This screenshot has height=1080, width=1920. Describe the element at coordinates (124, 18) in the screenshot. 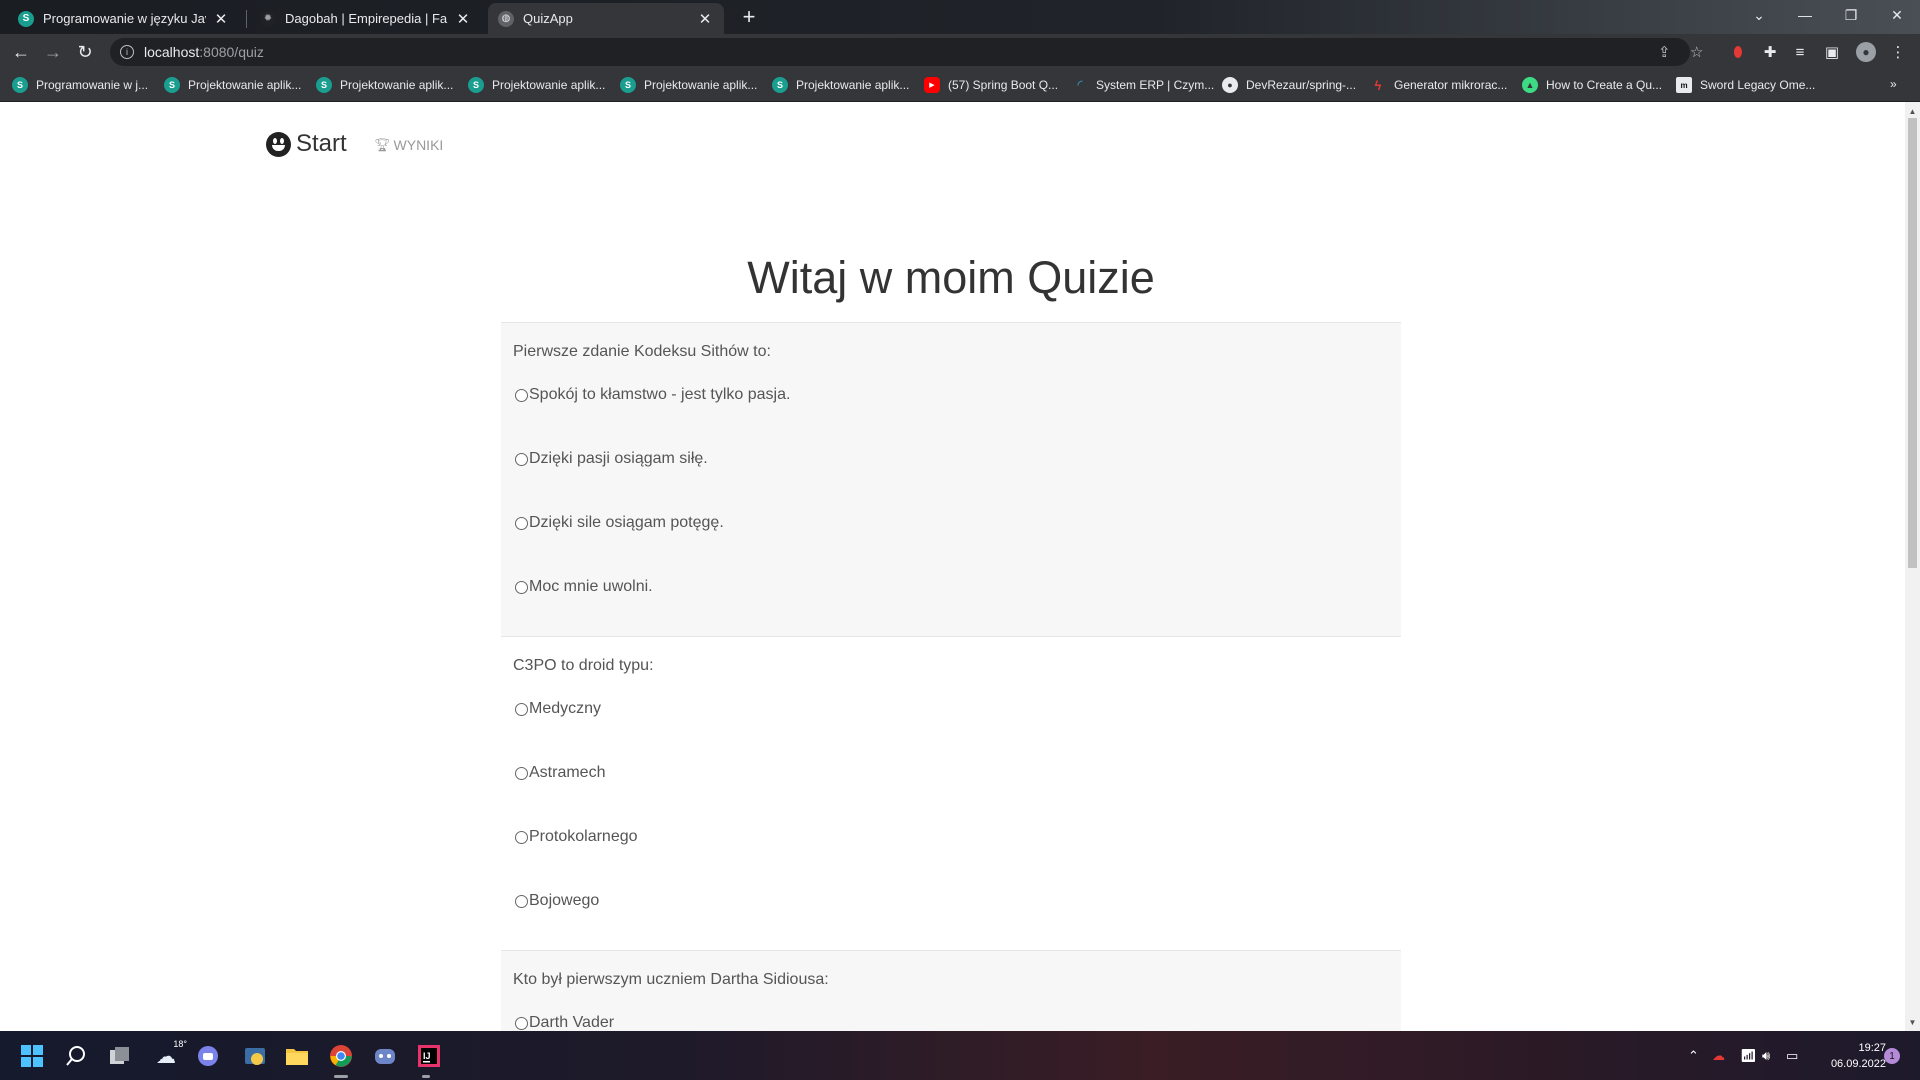

I see `tab-java: S Programowanie w języku Java [I] ✕` at that location.